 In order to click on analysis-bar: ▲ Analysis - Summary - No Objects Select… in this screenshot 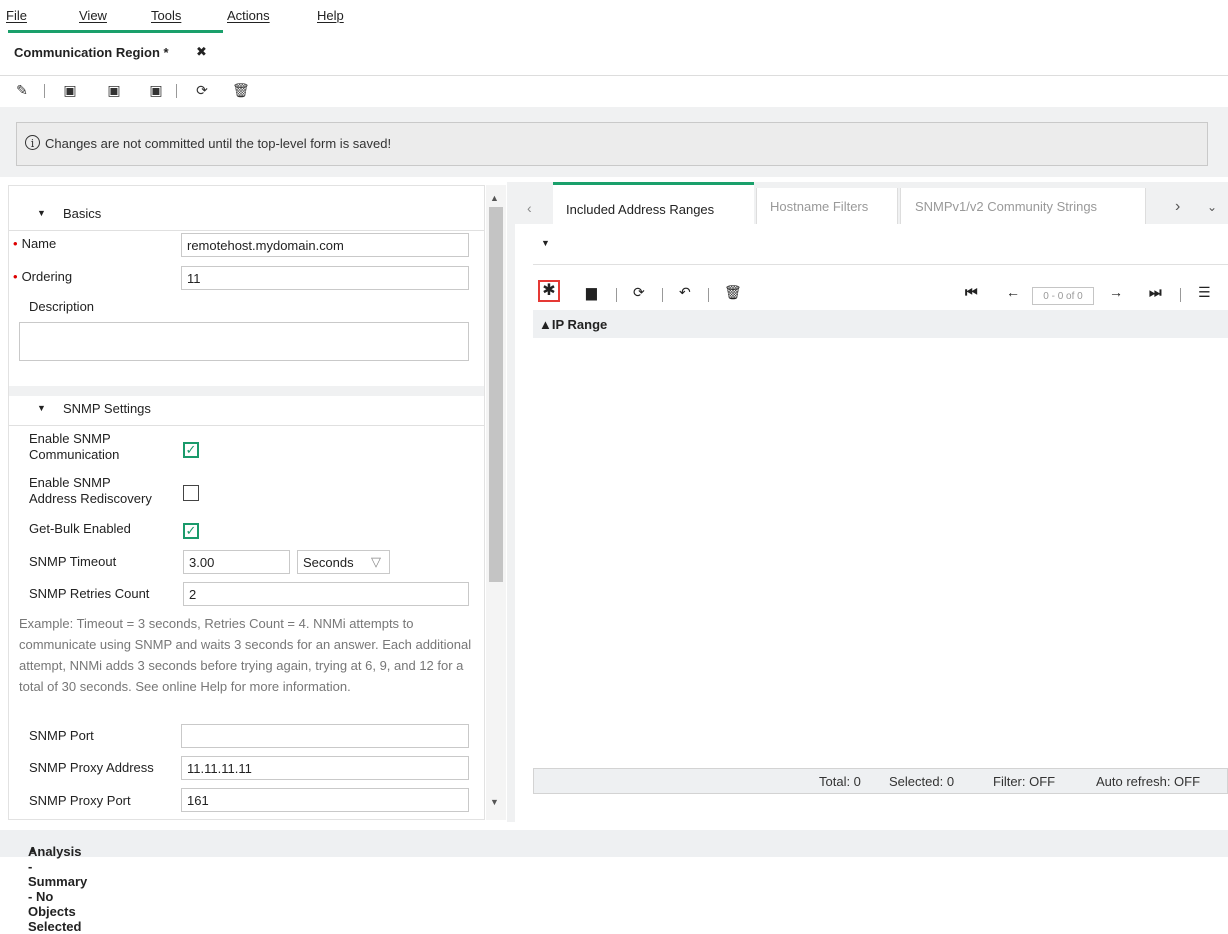, I will do `click(614, 882)`.